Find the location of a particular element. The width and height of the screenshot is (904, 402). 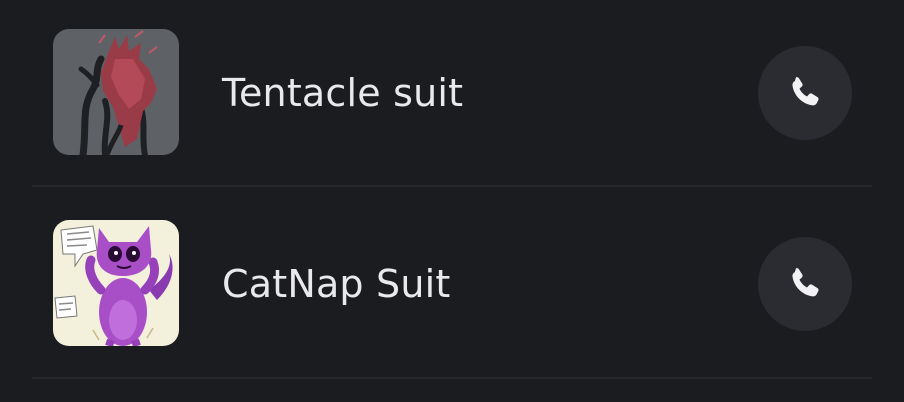

contact-name: CatNap Suit is located at coordinates (336, 284).